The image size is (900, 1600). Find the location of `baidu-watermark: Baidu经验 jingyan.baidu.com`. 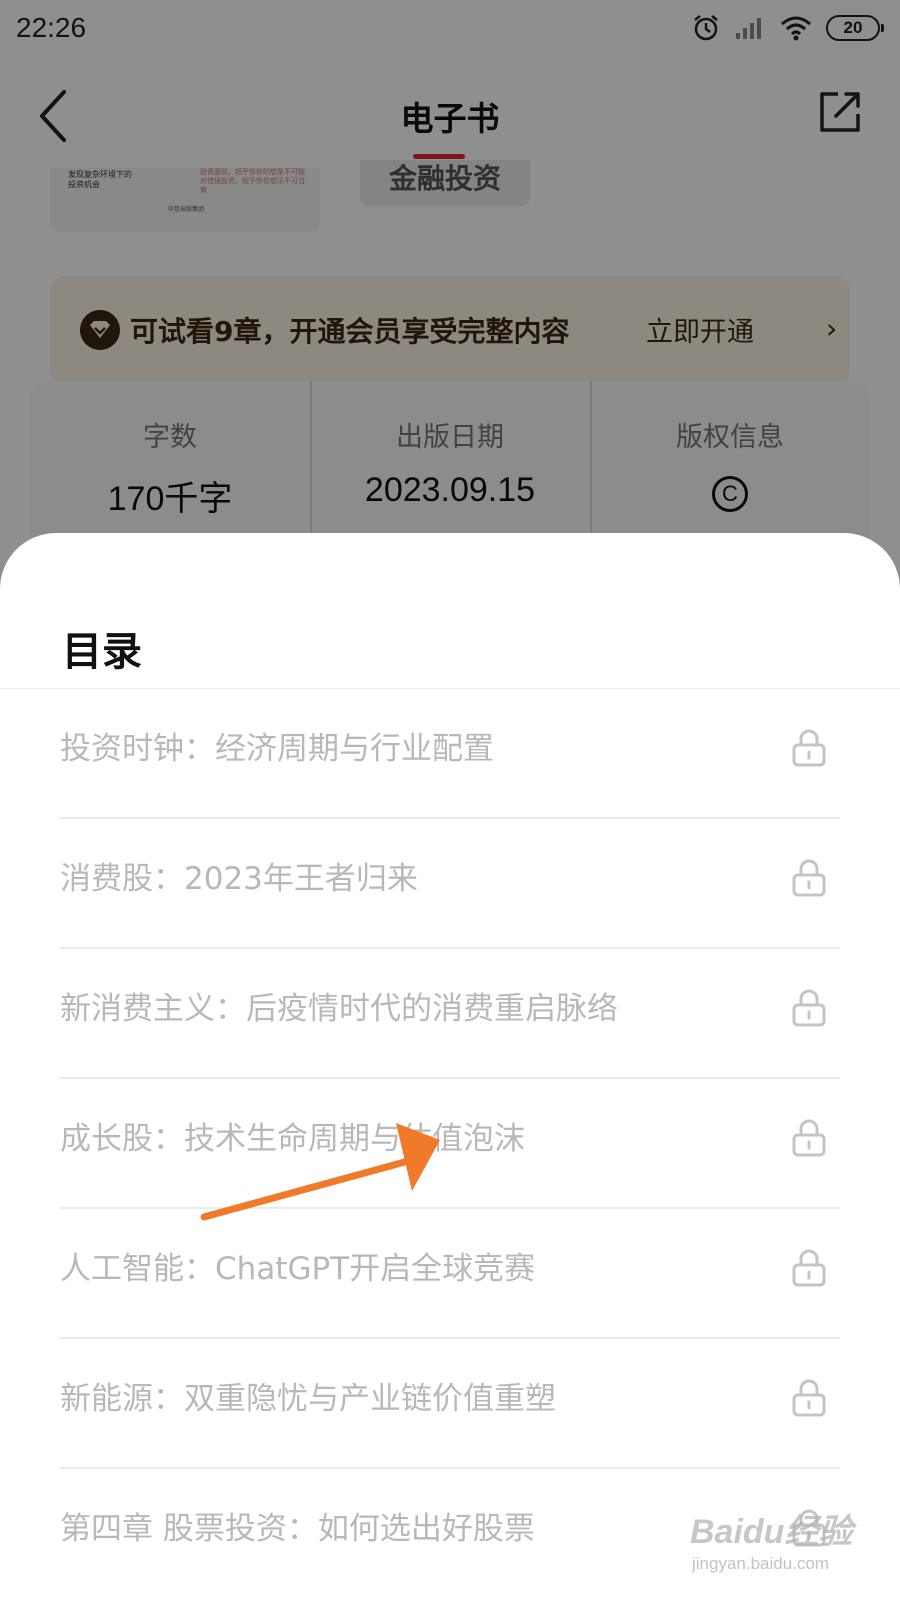

baidu-watermark: Baidu经验 jingyan.baidu.com is located at coordinates (790, 1541).